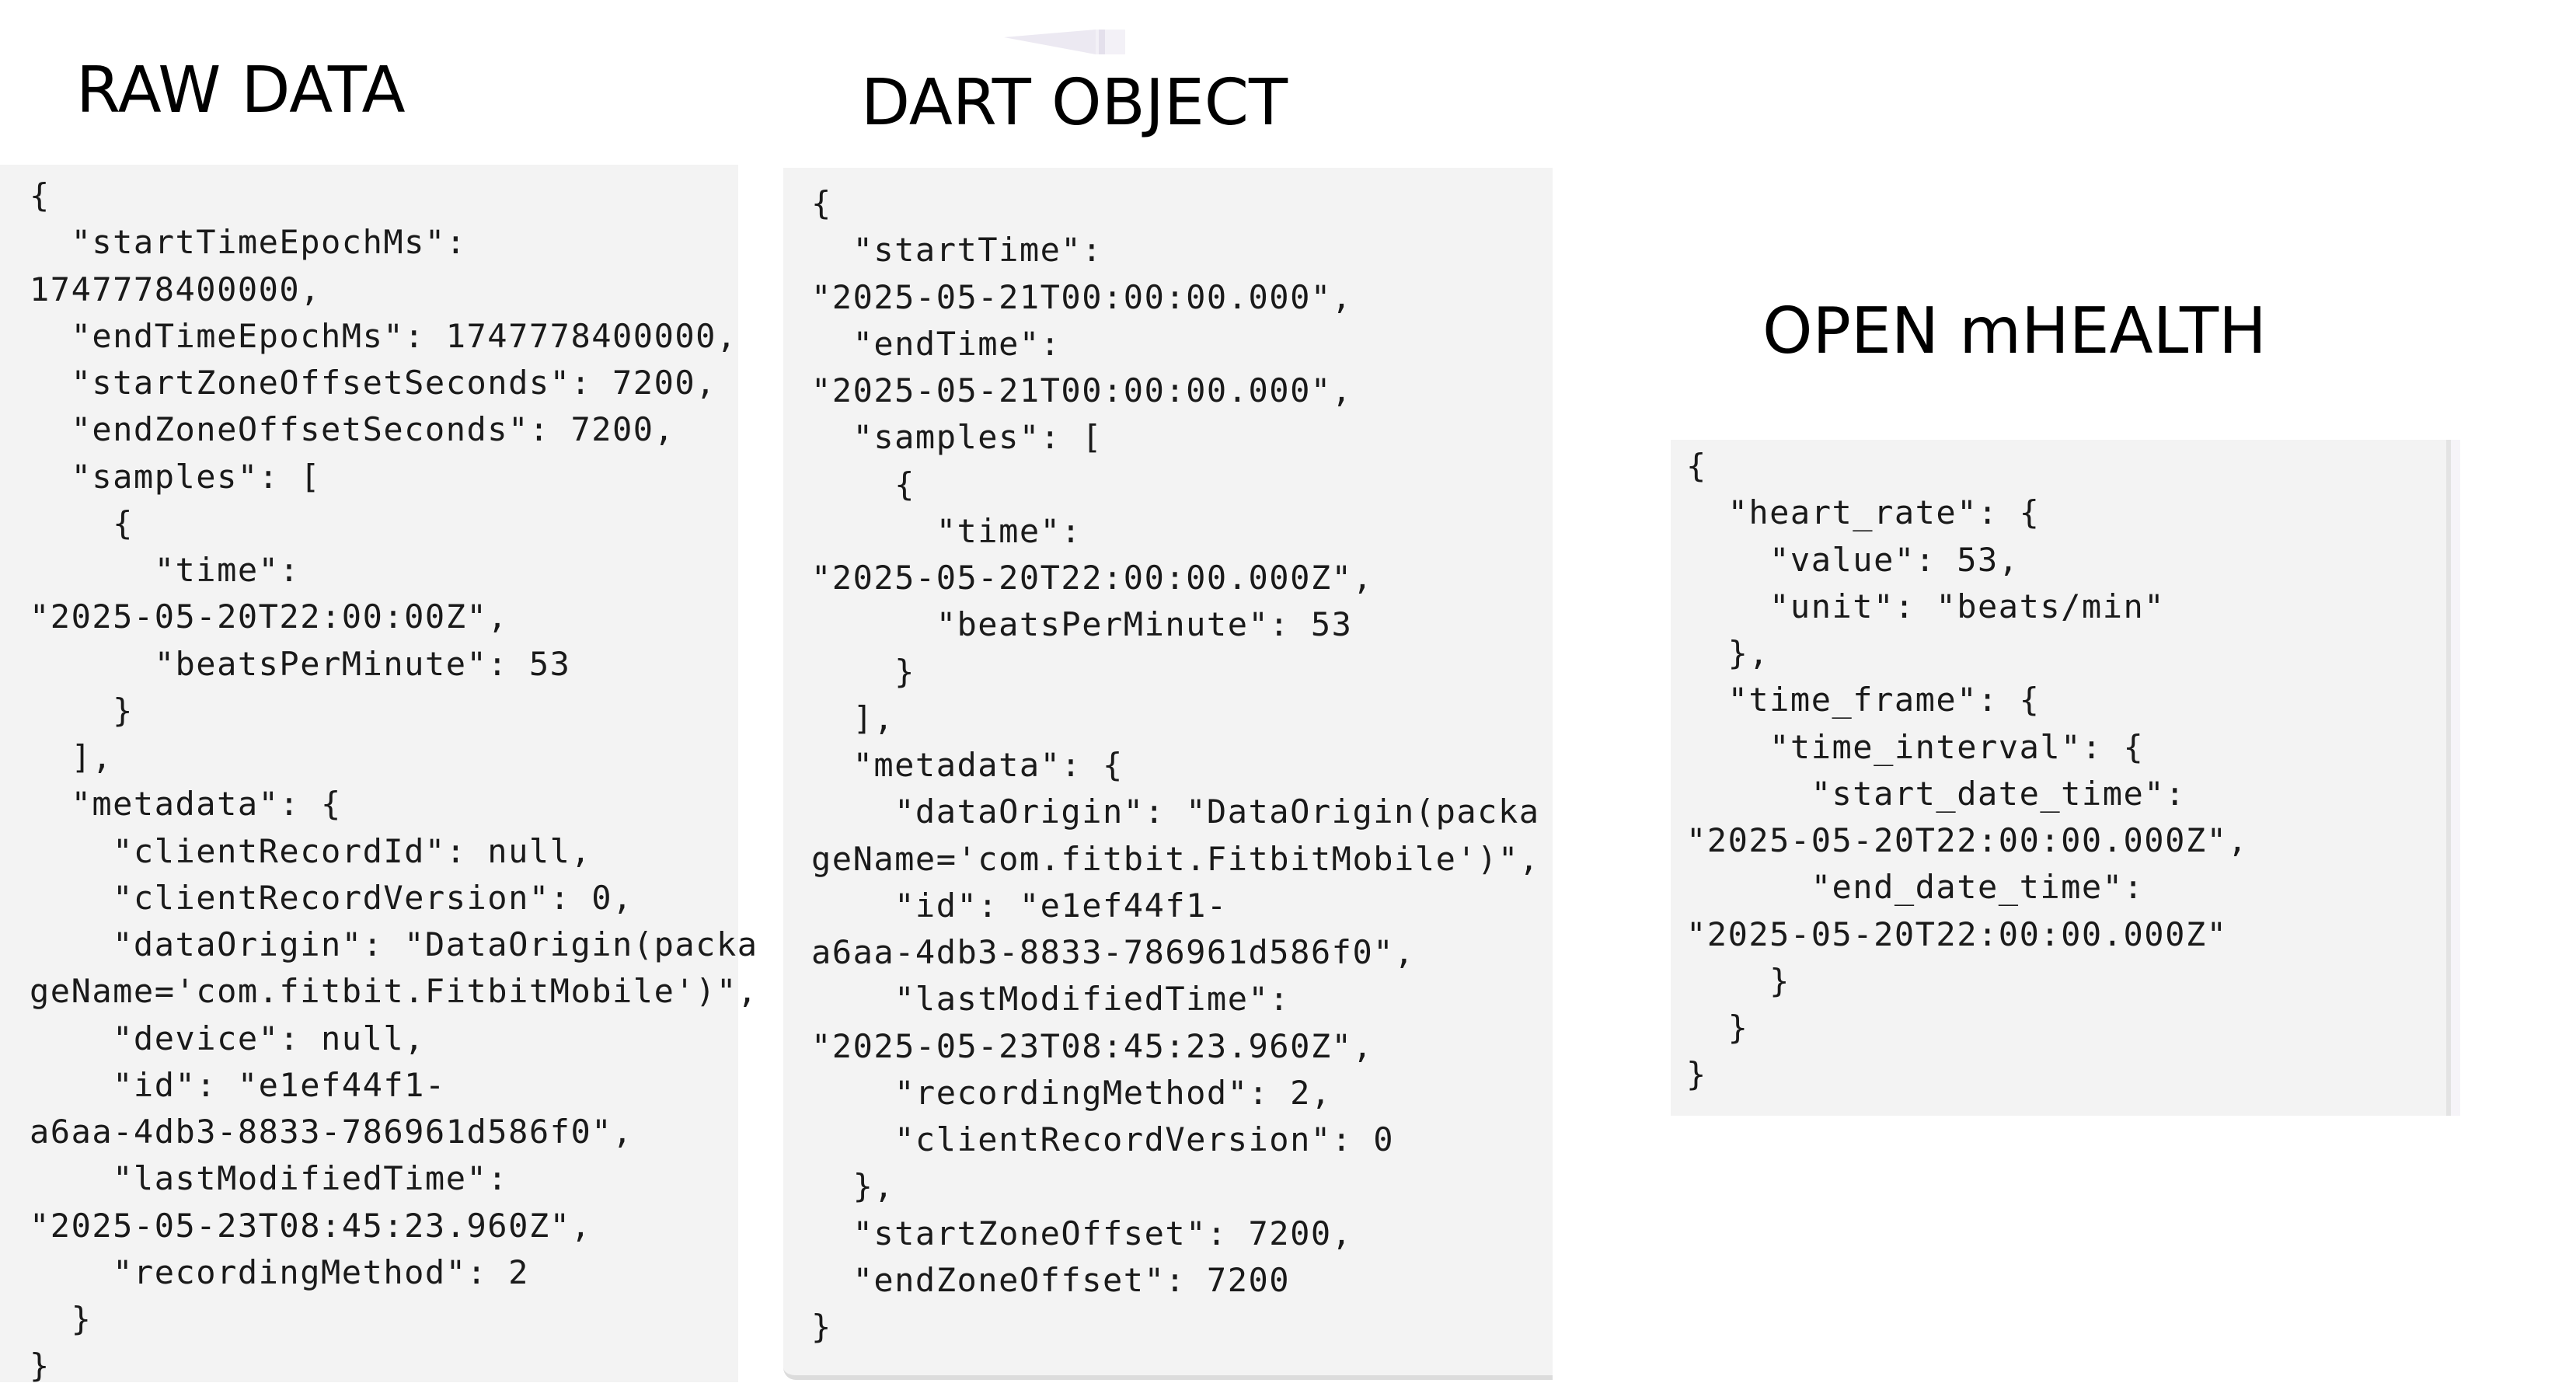 This screenshot has width=2576, height=1390. I want to click on cropped-arrow-graphic, so click(1064, 42).